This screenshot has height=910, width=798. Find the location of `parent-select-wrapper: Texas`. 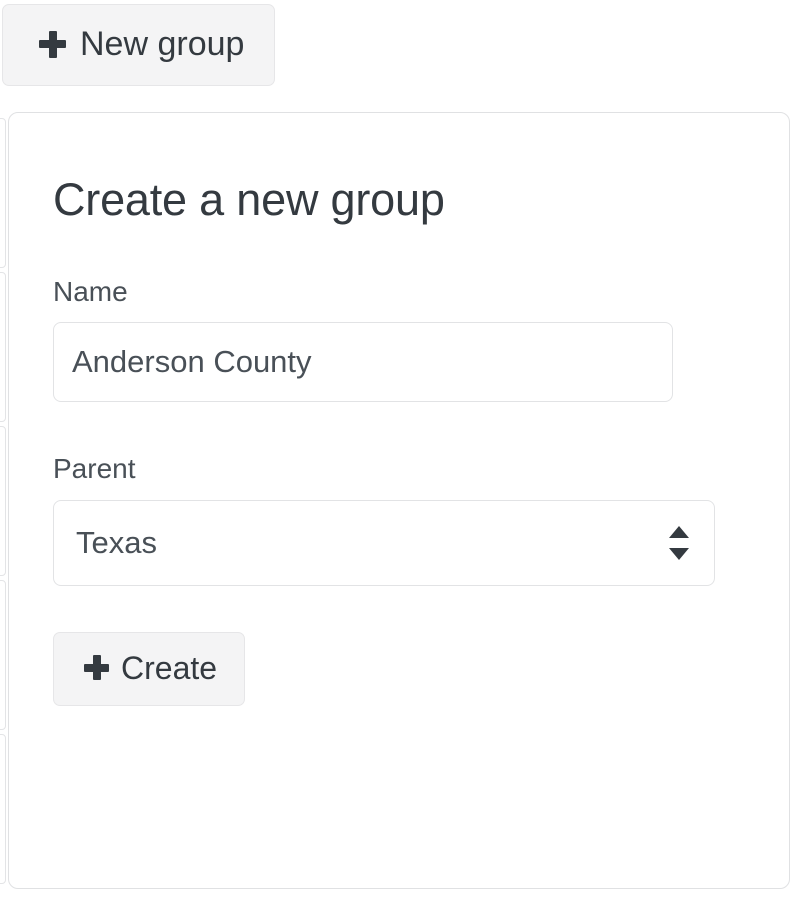

parent-select-wrapper: Texas is located at coordinates (384, 542).